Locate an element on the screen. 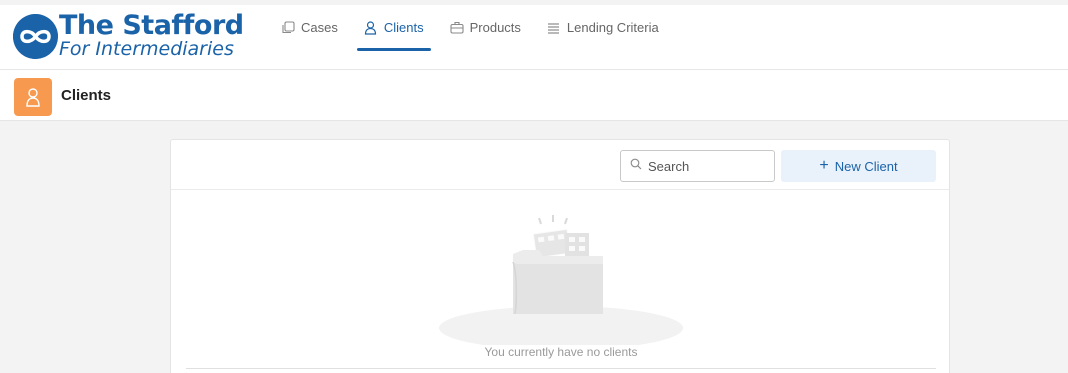 The width and height of the screenshot is (1068, 373). nav-tab-cases: Cases is located at coordinates (309, 27).